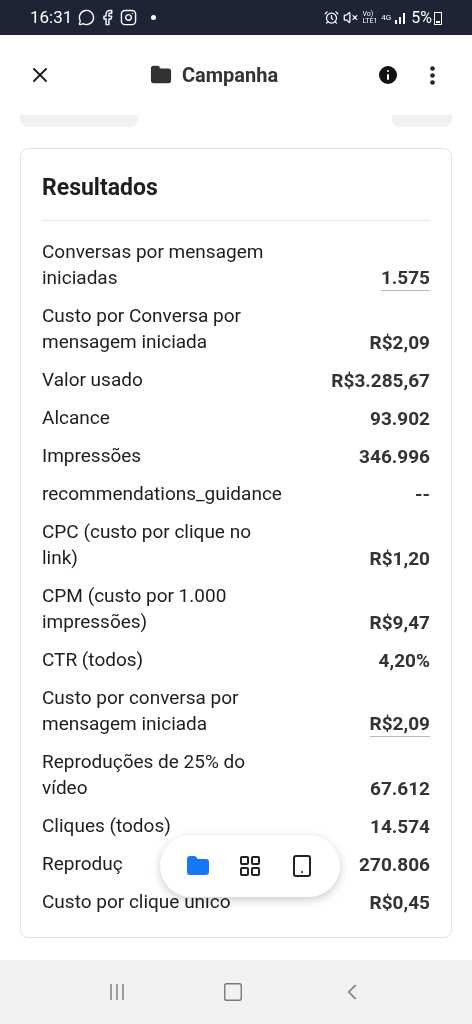 The width and height of the screenshot is (472, 1024). Describe the element at coordinates (302, 866) in the screenshot. I see `tablet-icon` at that location.